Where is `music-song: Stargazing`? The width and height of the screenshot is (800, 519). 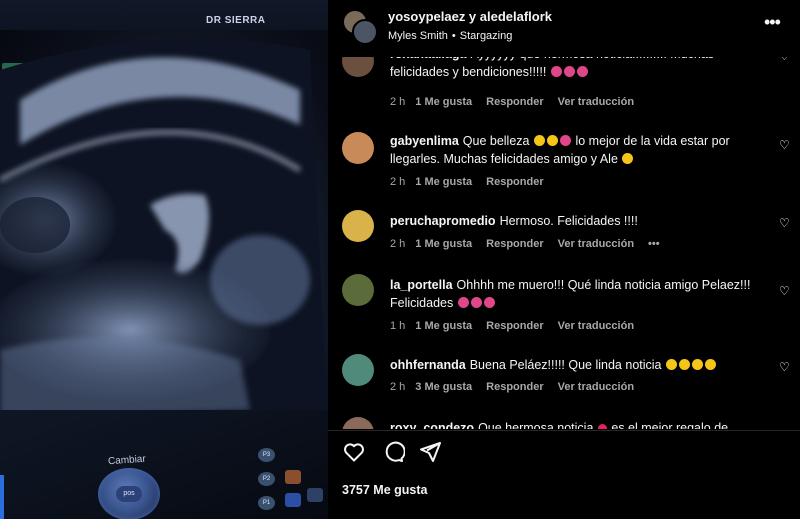 music-song: Stargazing is located at coordinates (486, 36).